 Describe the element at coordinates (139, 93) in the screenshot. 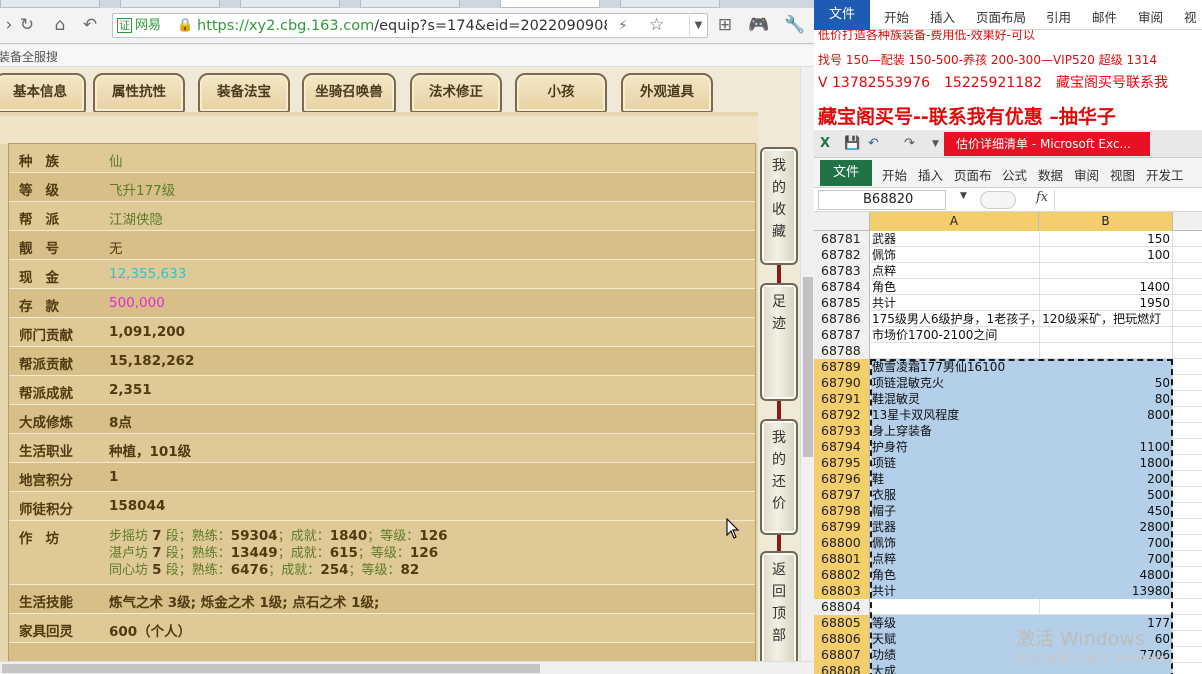

I see `tab-attributes: 属性抗性` at that location.